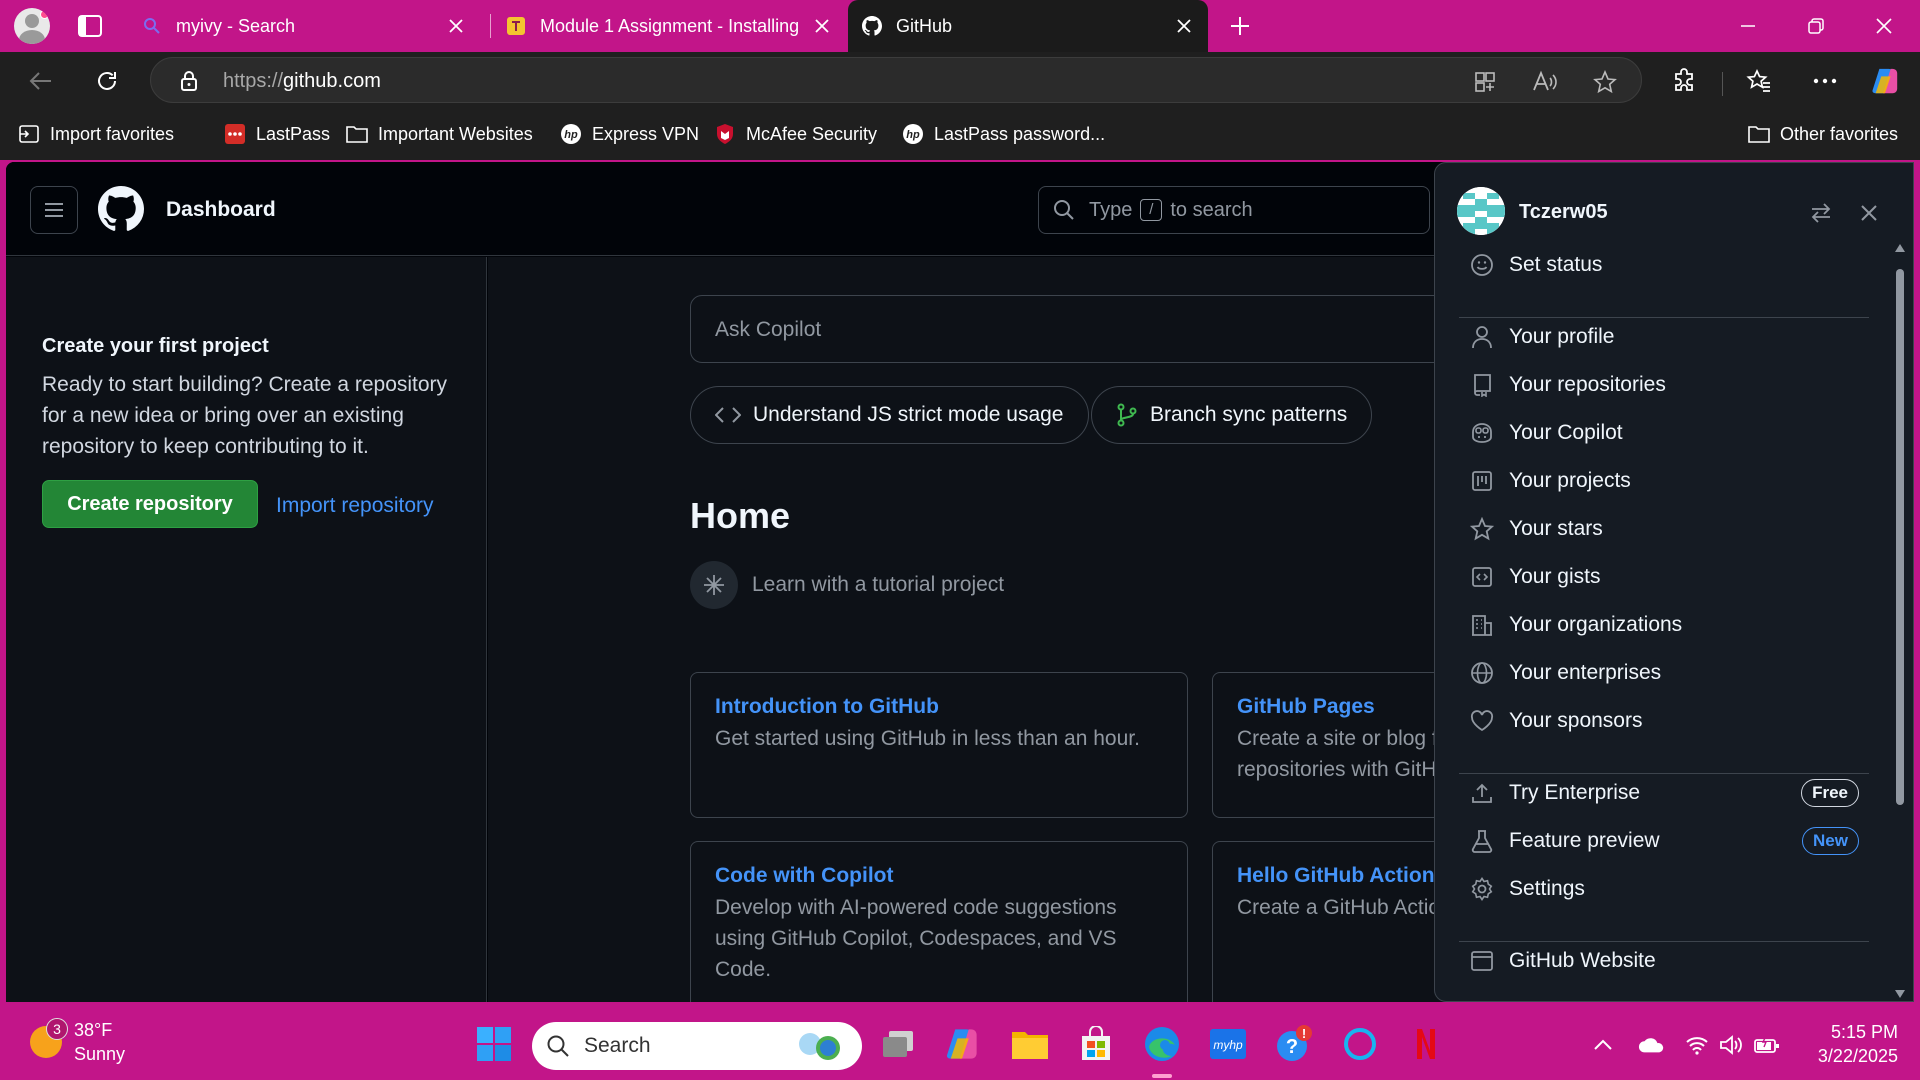 Image resolution: width=1920 pixels, height=1080 pixels. I want to click on battery-icon, so click(1767, 1045).